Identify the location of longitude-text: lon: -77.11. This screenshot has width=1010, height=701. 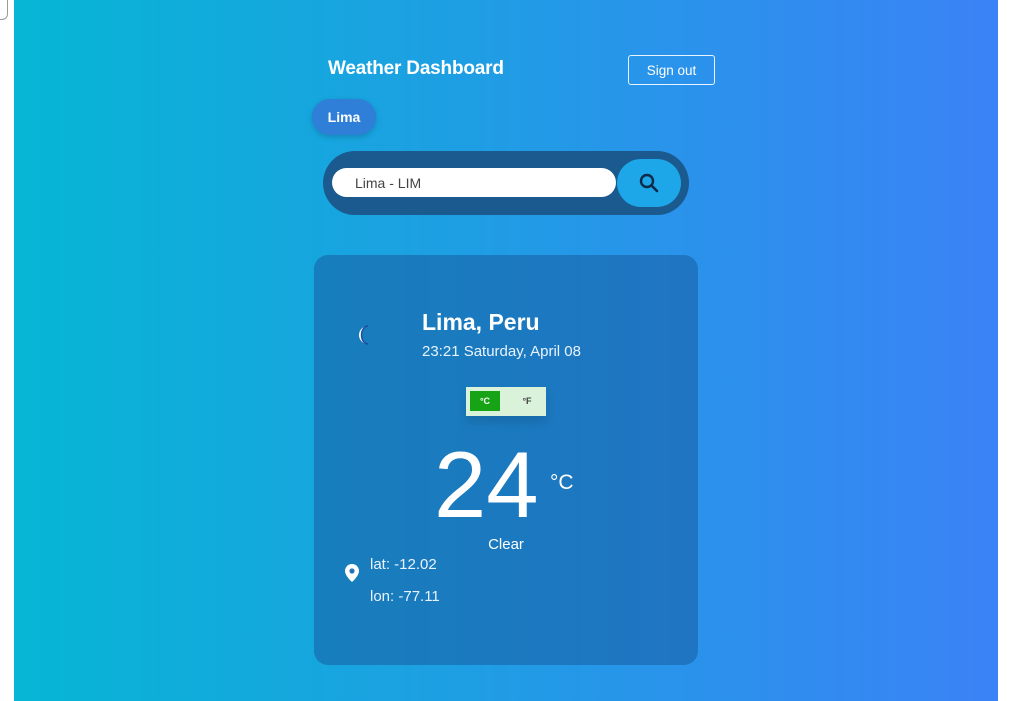
(405, 596).